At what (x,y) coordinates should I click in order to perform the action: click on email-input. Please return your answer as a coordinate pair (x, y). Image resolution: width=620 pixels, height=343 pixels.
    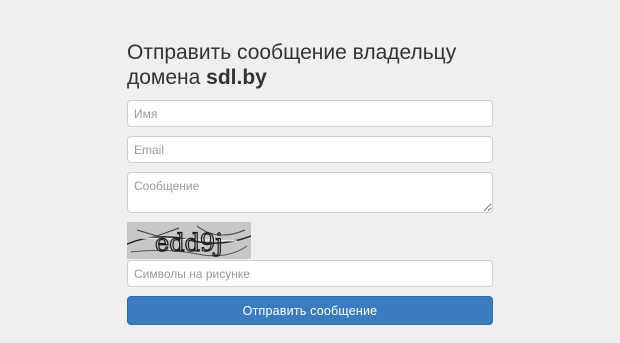
    Looking at the image, I should click on (310, 149).